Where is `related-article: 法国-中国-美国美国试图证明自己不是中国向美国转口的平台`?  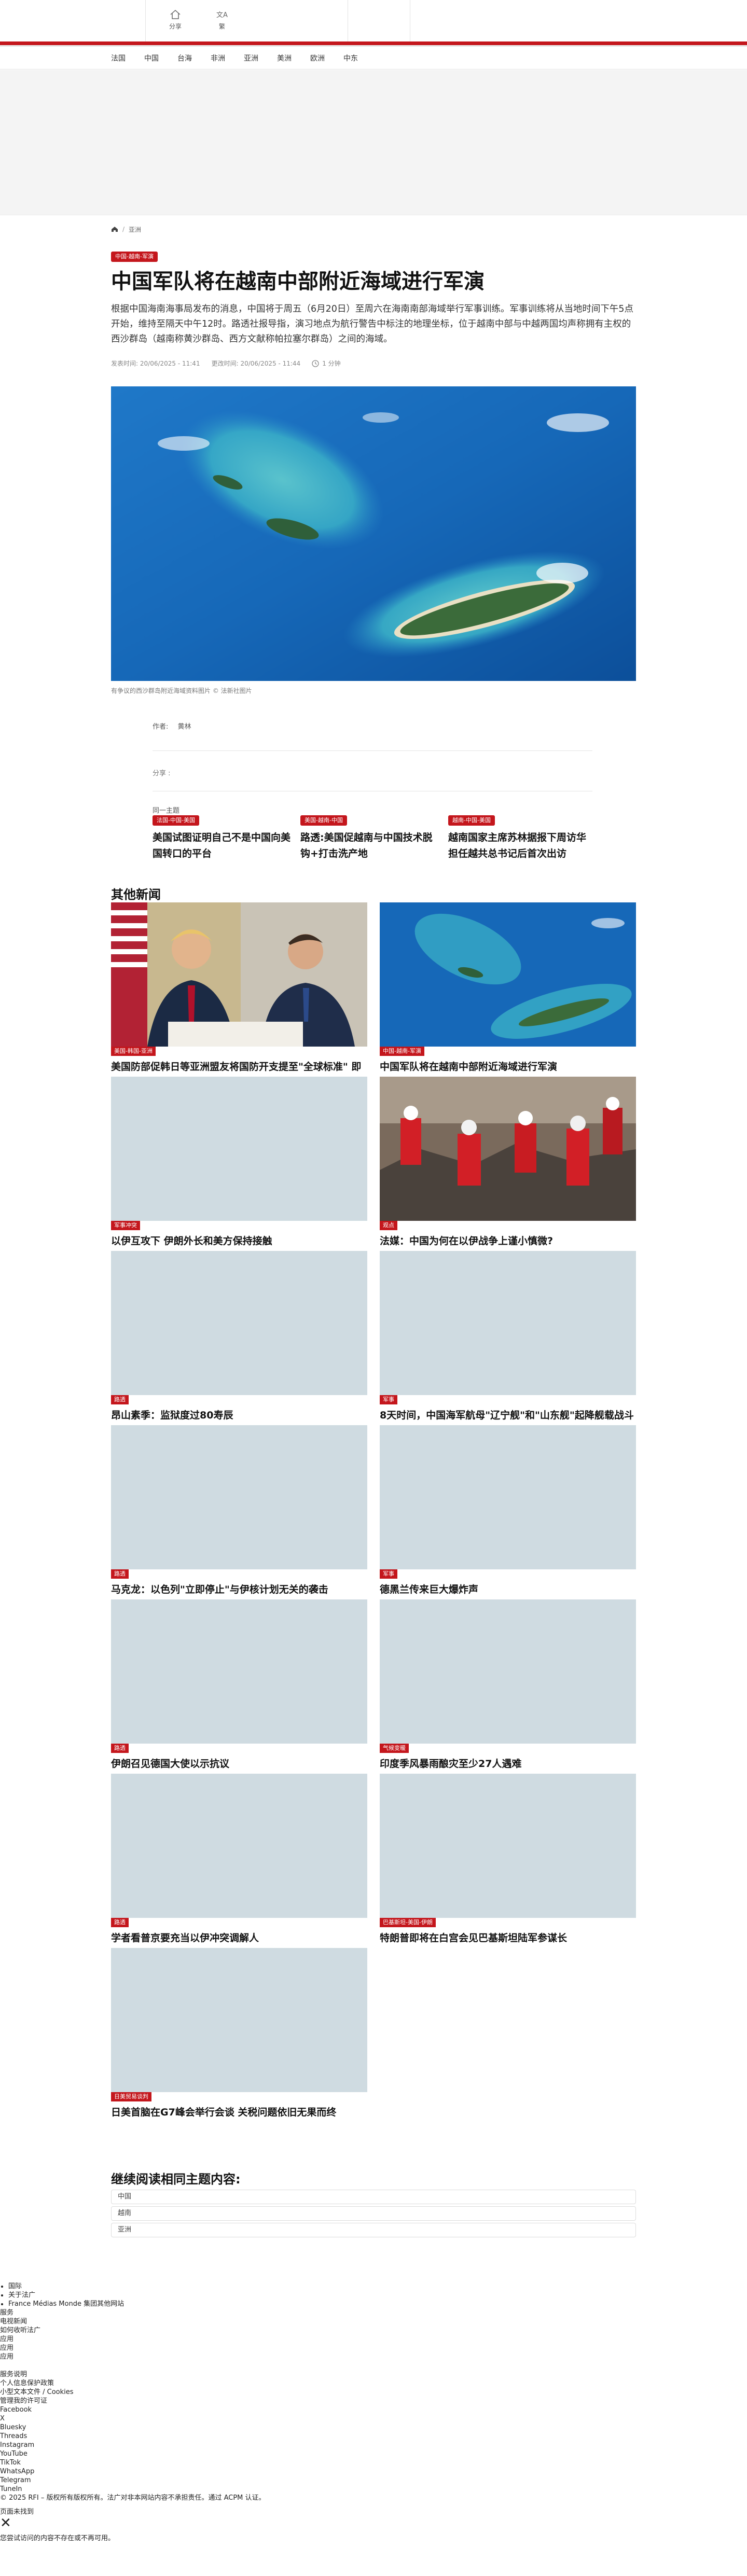 related-article: 法国-中国-美国美国试图证明自己不是中国向美国转口的平台 is located at coordinates (223, 838).